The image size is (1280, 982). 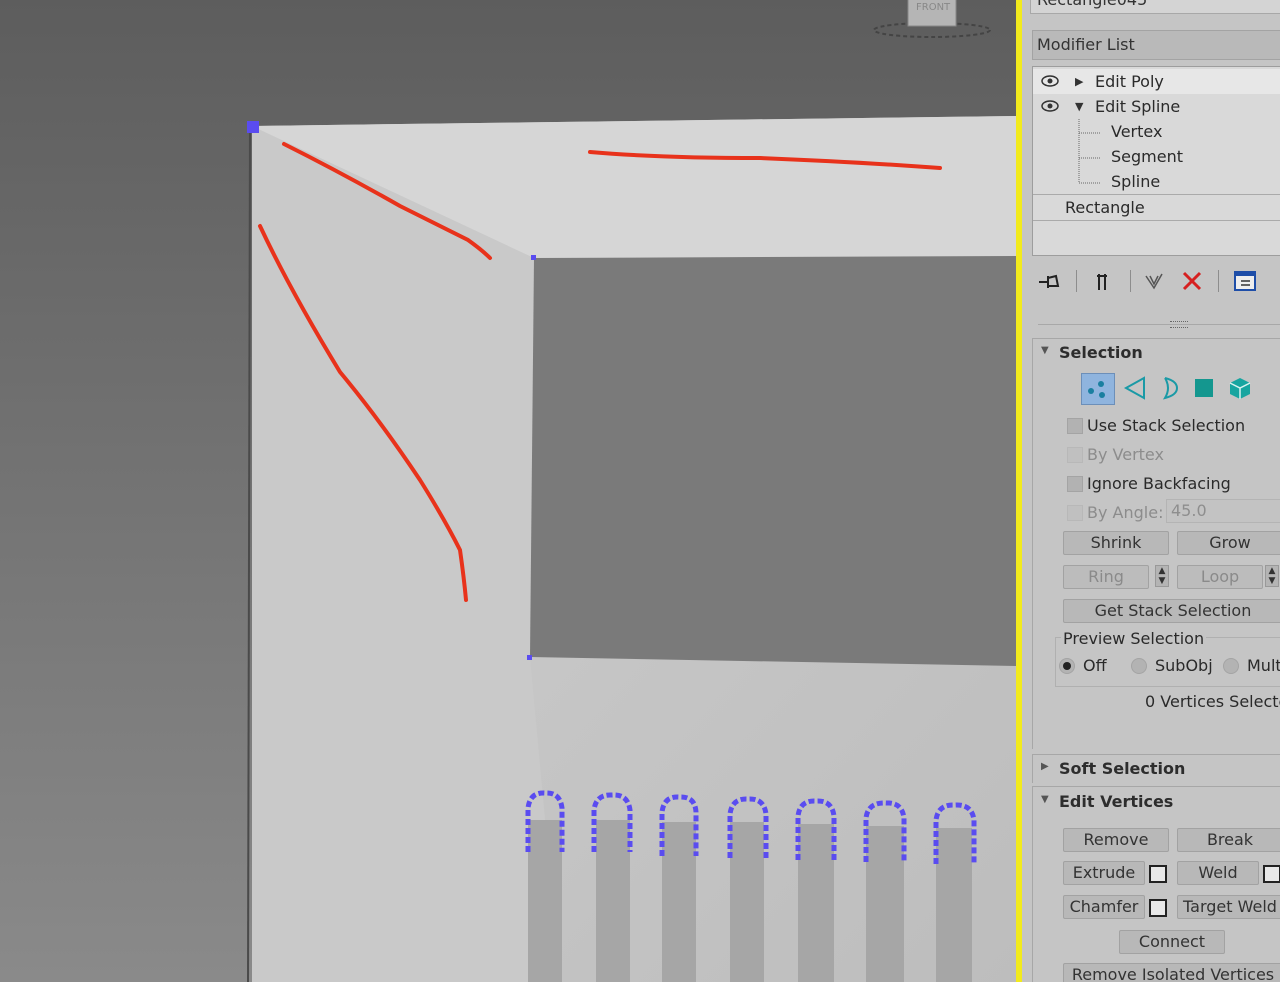 I want to click on make-unique-icon, so click(x=1155, y=281).